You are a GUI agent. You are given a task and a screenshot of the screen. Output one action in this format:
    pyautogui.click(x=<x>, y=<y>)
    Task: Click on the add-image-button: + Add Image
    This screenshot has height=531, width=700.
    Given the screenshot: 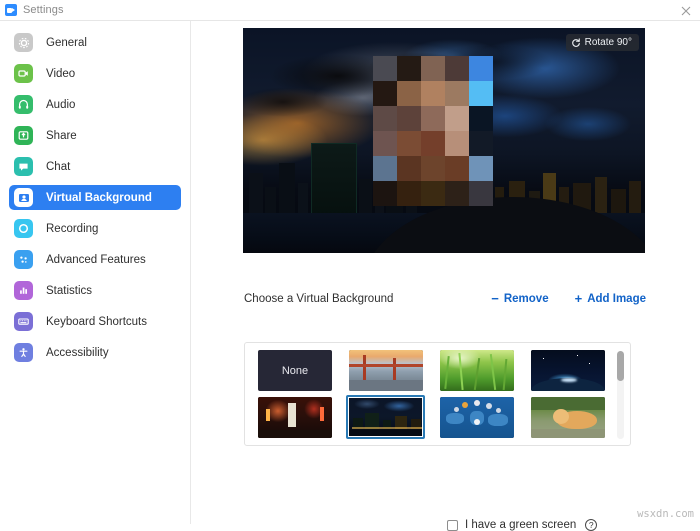 What is the action you would take?
    pyautogui.click(x=610, y=298)
    